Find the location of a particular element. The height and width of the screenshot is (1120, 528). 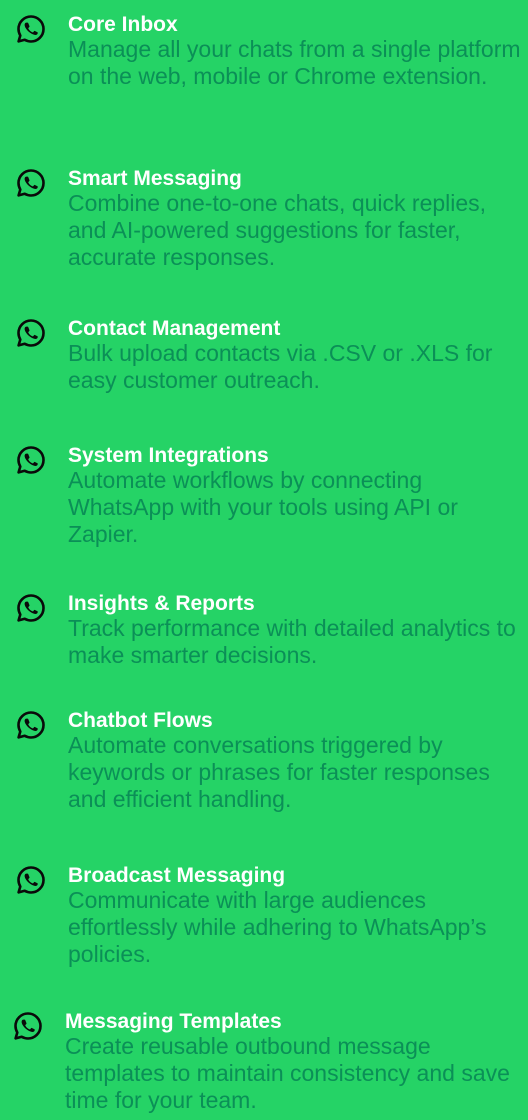

feature-title: Core Inbox is located at coordinates (123, 24).